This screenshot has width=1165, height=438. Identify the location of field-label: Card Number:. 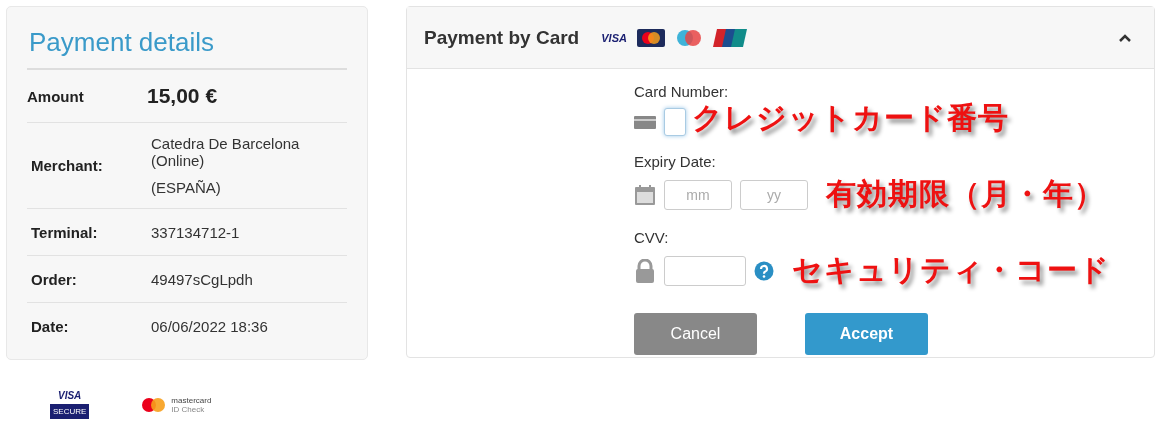
(682, 91).